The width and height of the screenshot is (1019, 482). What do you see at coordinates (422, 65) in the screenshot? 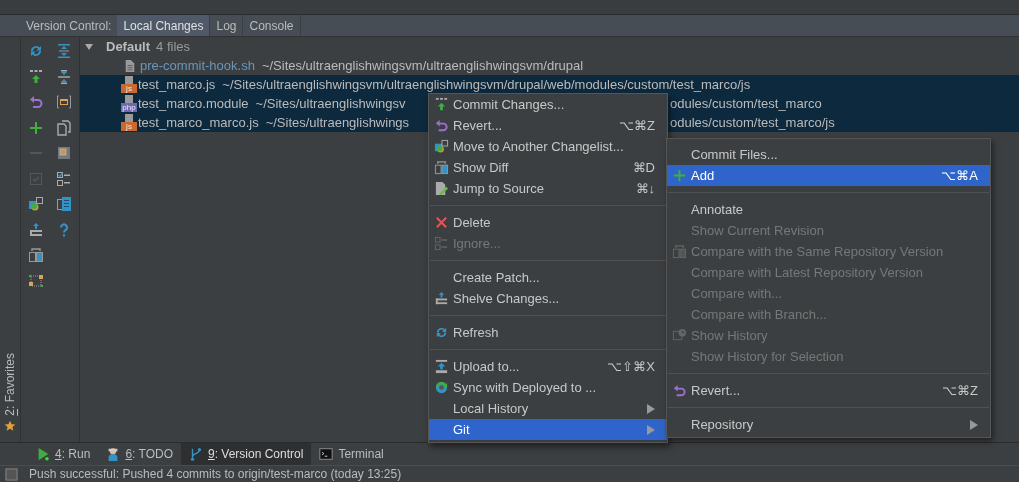
I see `file-path: ~/Sites/ultraenglishwingsvm/ultraenglishwingsvm/drupal` at bounding box center [422, 65].